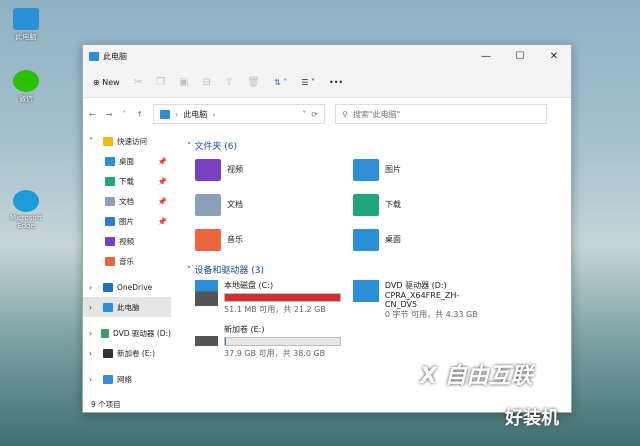 The width and height of the screenshot is (640, 446). Describe the element at coordinates (160, 82) in the screenshot. I see `copy-icon: ❐` at that location.